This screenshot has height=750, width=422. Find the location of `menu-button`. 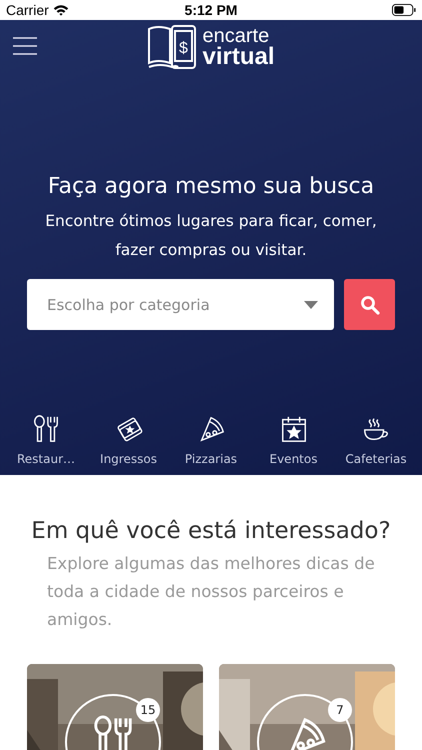

menu-button is located at coordinates (25, 46).